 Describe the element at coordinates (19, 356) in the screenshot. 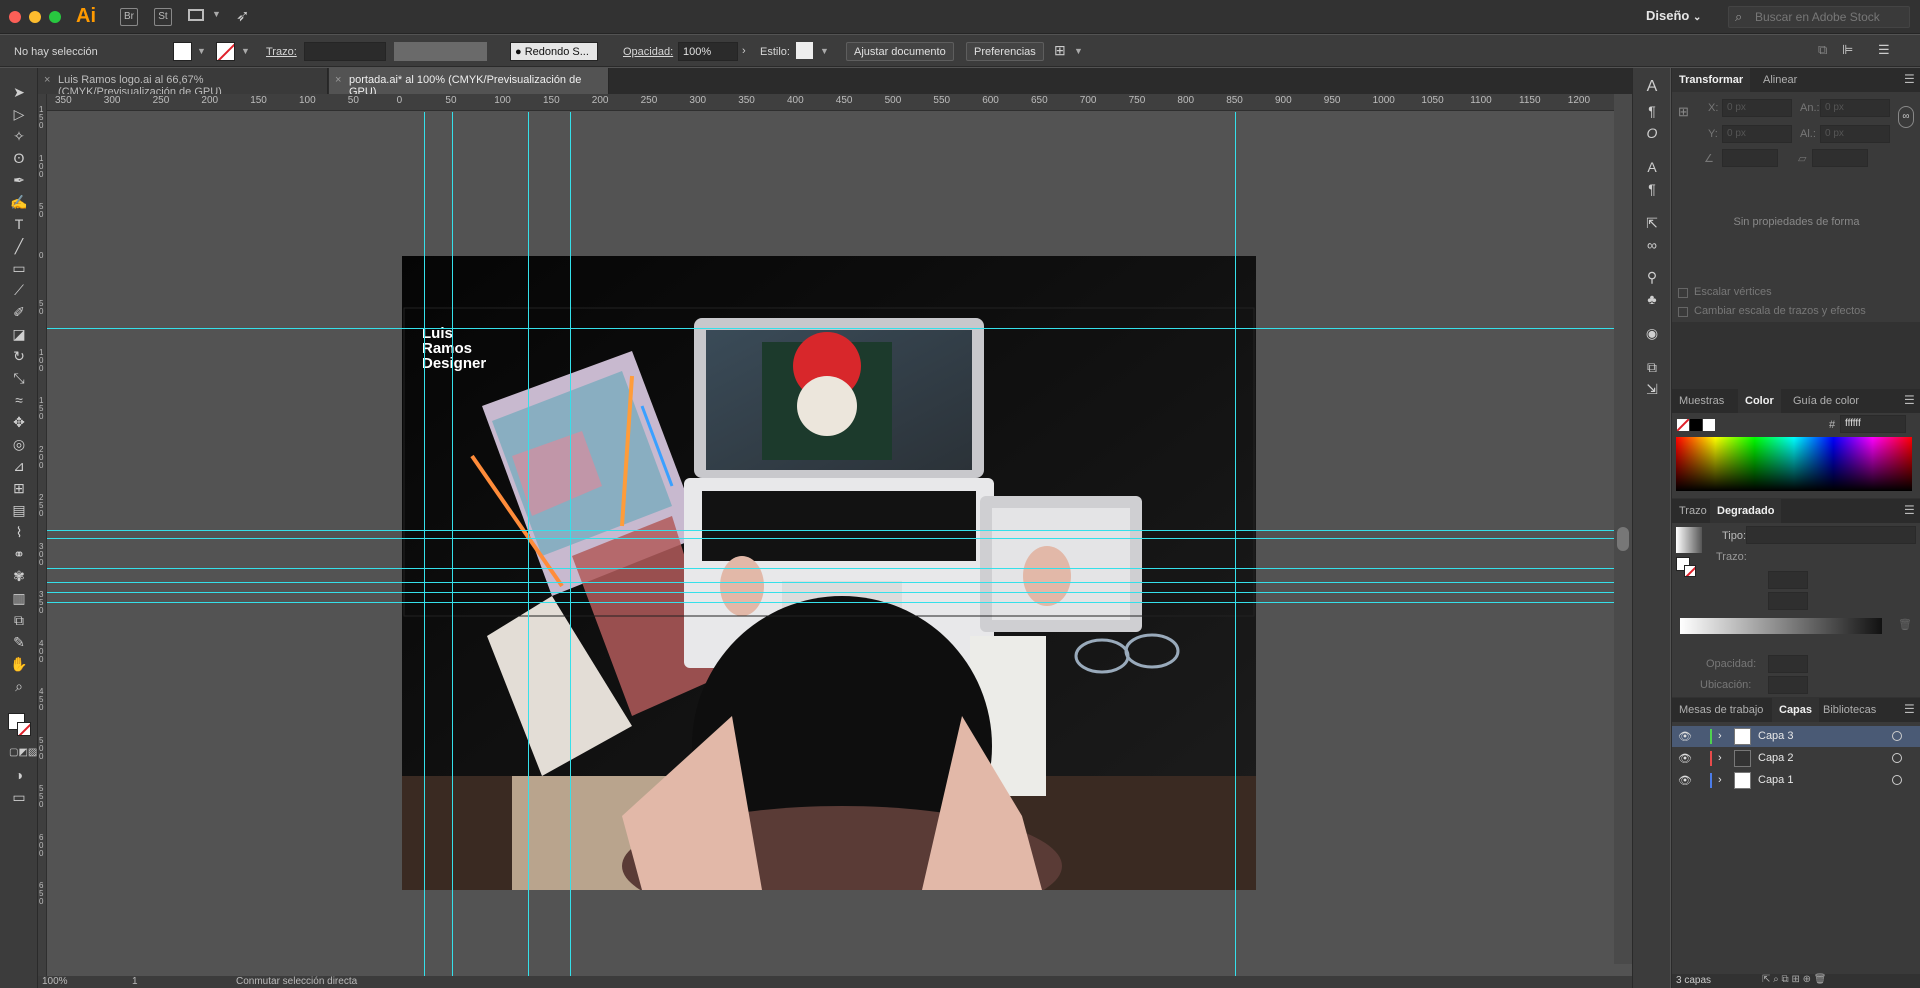

I see `rotate-tool-icon: ↻` at that location.